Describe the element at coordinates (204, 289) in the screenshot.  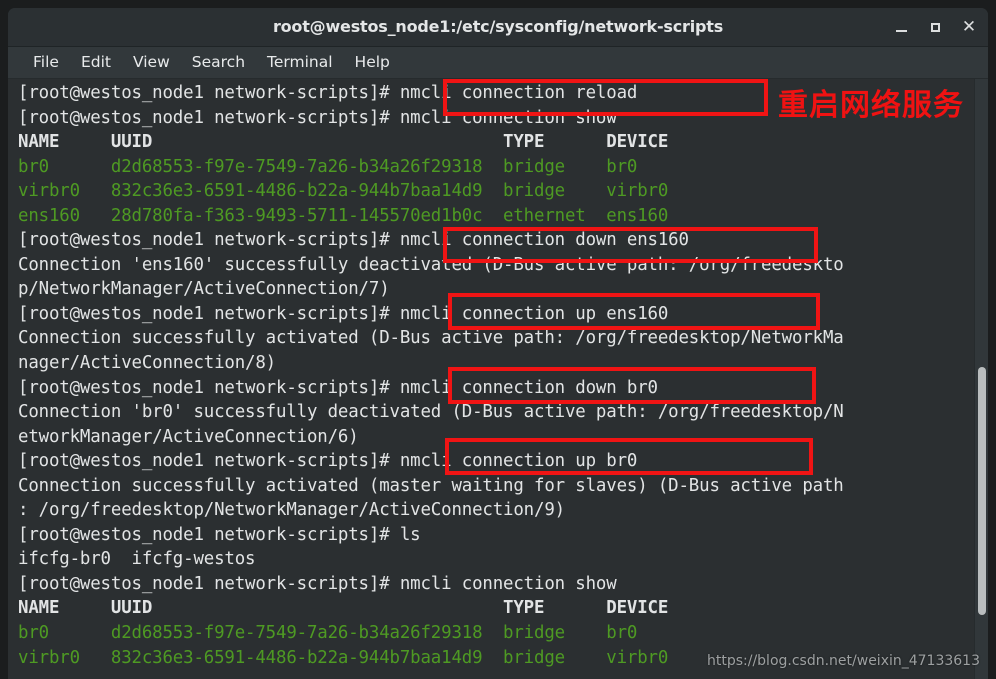
I see `terminal-text: p/NetworkManager/ActiveConnection/7)` at that location.